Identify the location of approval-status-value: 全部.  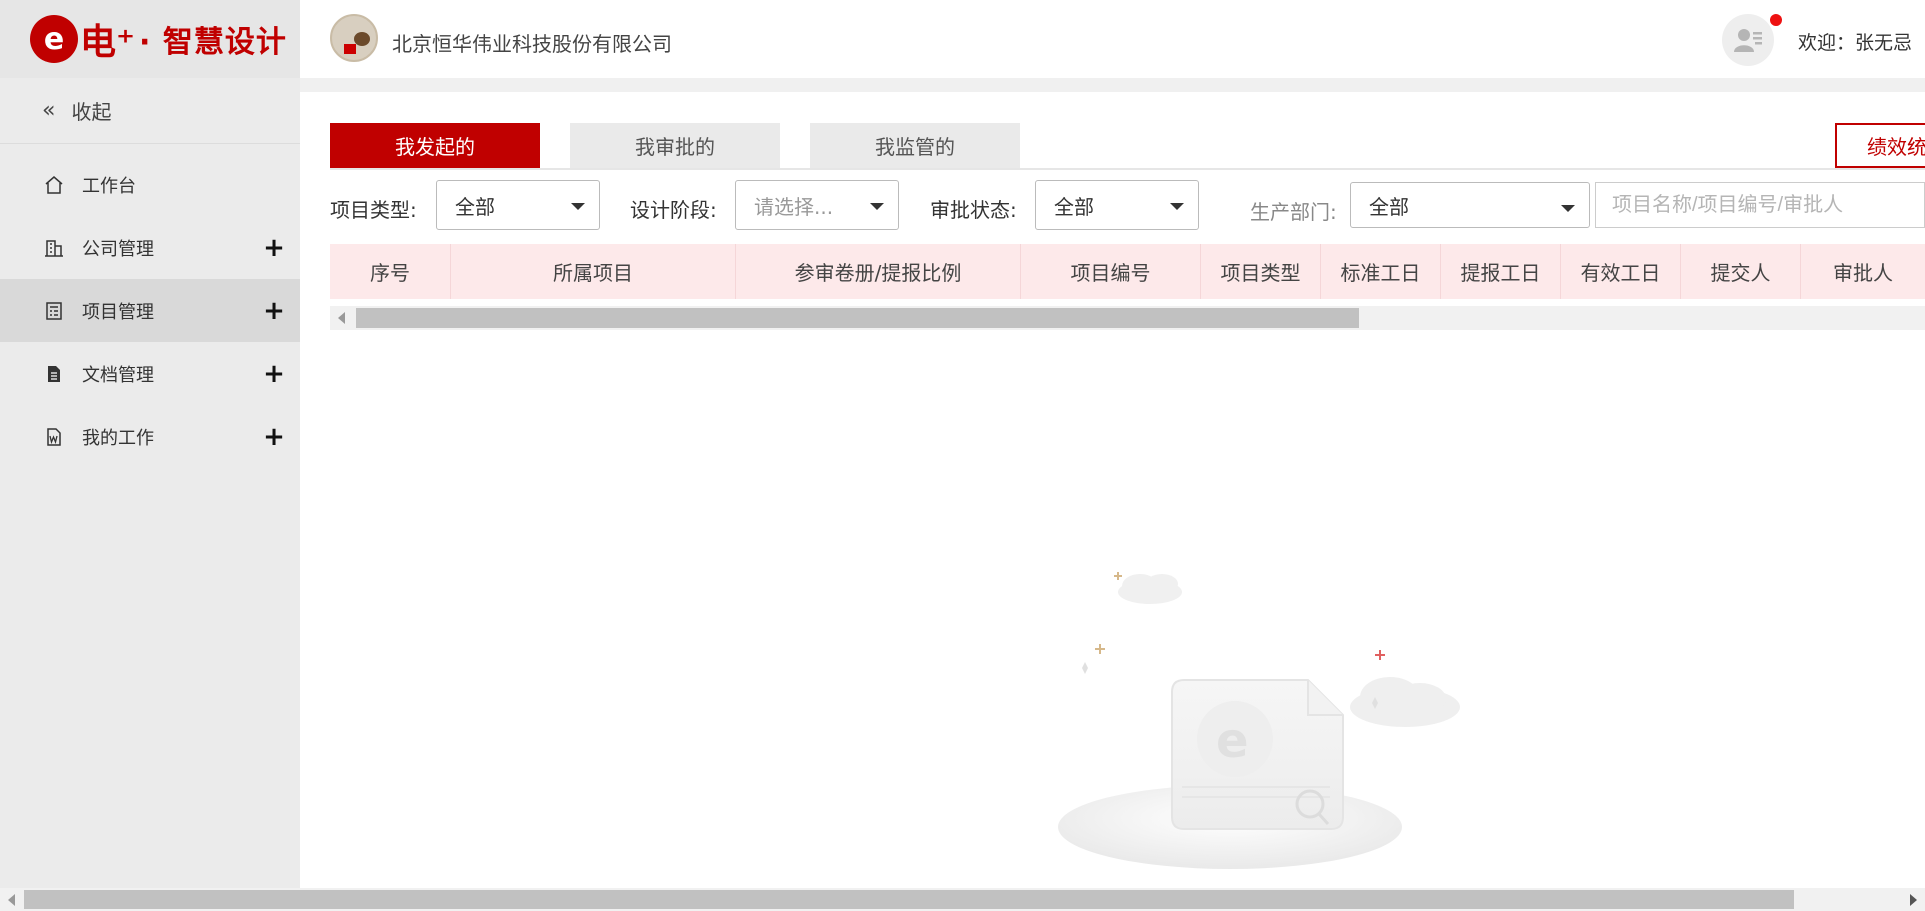
(1074, 206).